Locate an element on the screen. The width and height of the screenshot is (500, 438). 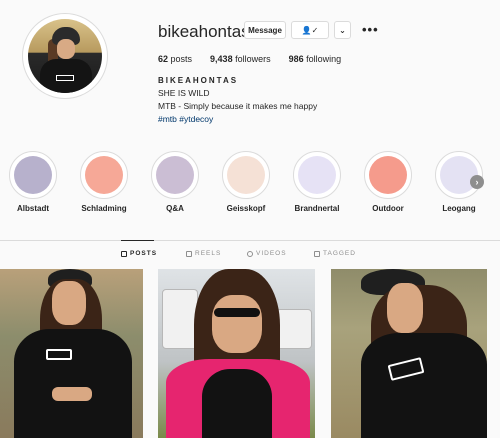
bio-hashtags: #mtb #ytdecoy is located at coordinates (237, 119).